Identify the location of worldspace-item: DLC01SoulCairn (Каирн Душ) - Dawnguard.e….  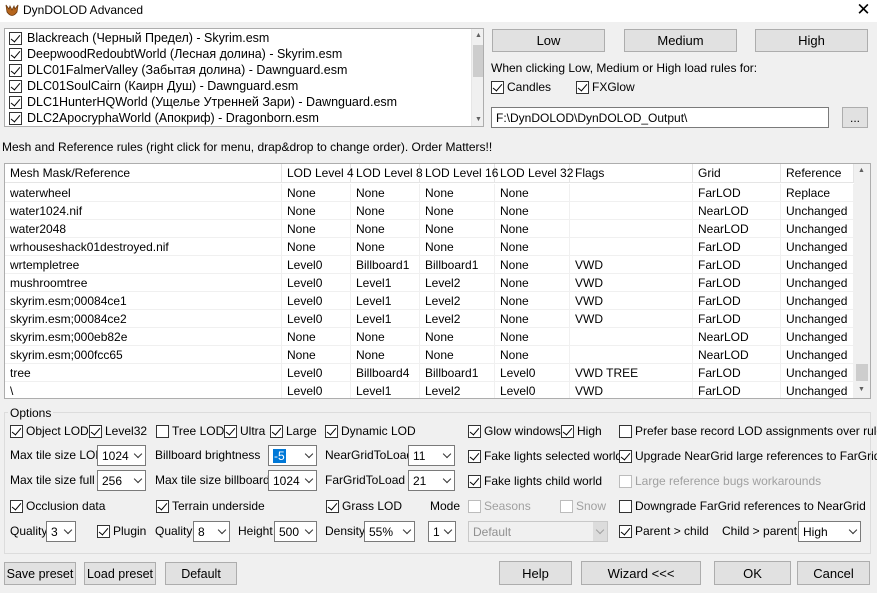
(153, 86).